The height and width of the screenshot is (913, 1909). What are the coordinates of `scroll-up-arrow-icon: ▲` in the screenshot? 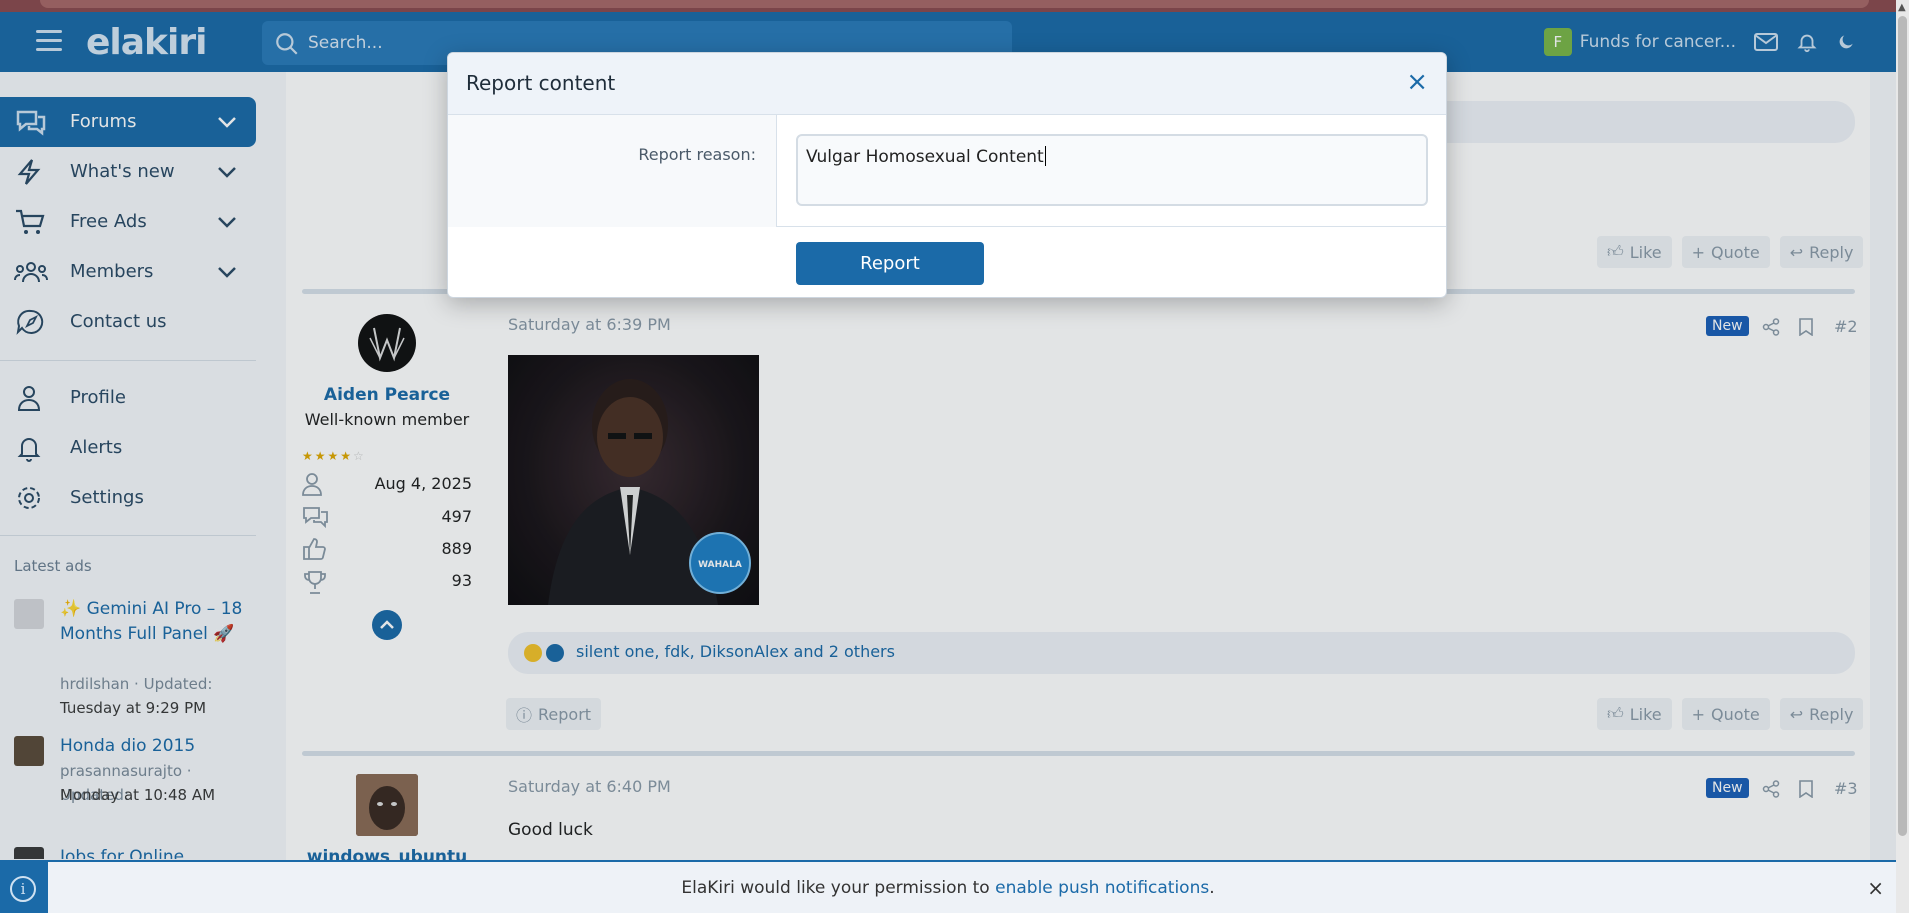 It's located at (1902, 7).